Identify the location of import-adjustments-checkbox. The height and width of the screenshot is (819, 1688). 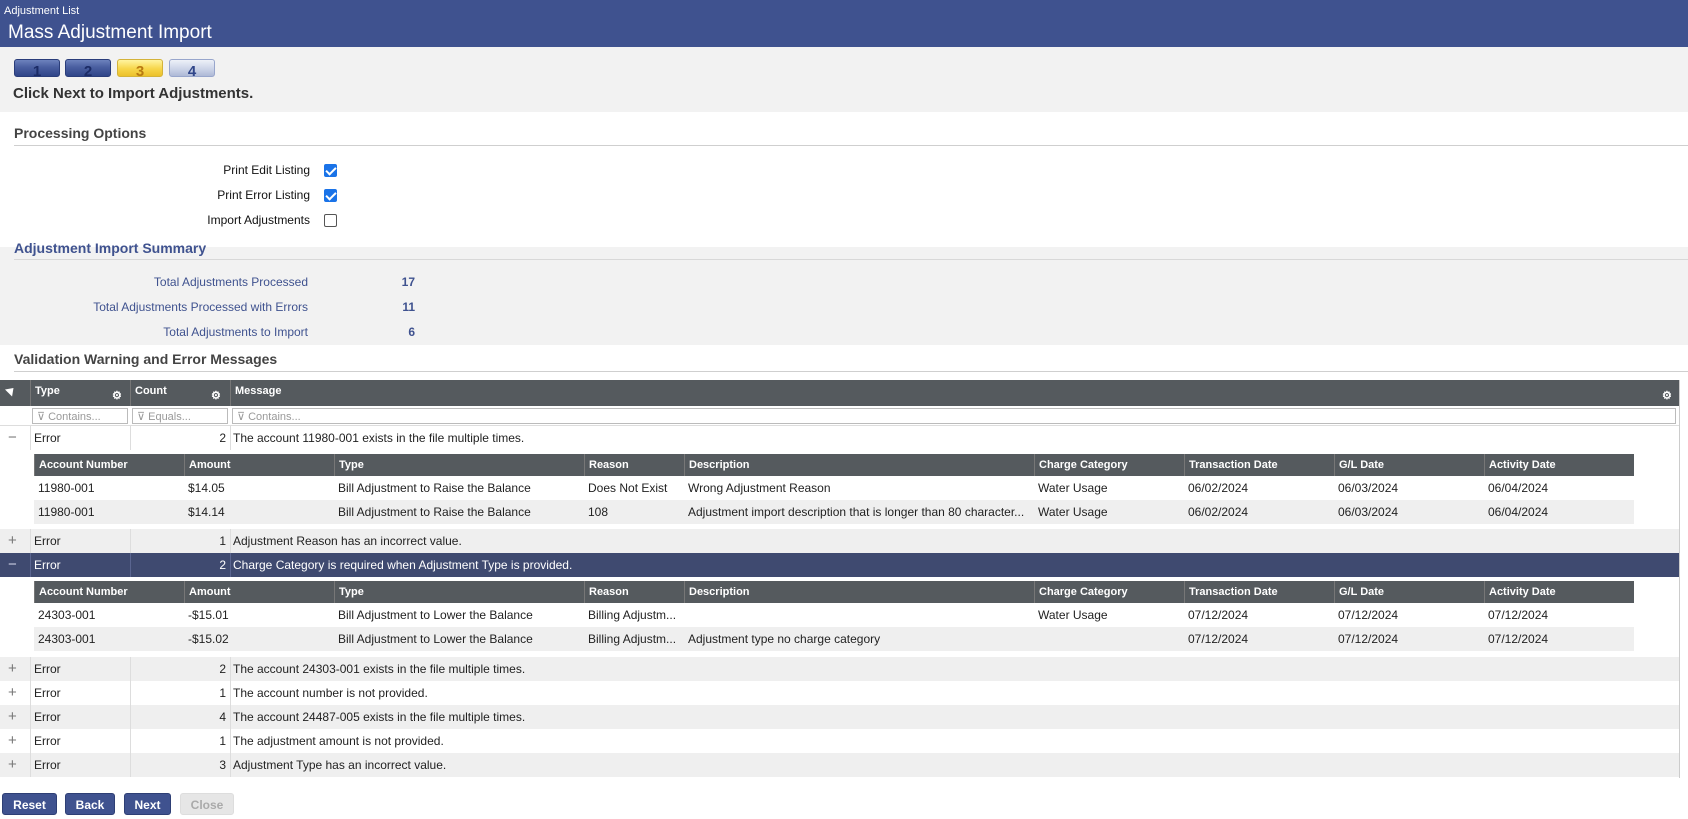
(330, 220).